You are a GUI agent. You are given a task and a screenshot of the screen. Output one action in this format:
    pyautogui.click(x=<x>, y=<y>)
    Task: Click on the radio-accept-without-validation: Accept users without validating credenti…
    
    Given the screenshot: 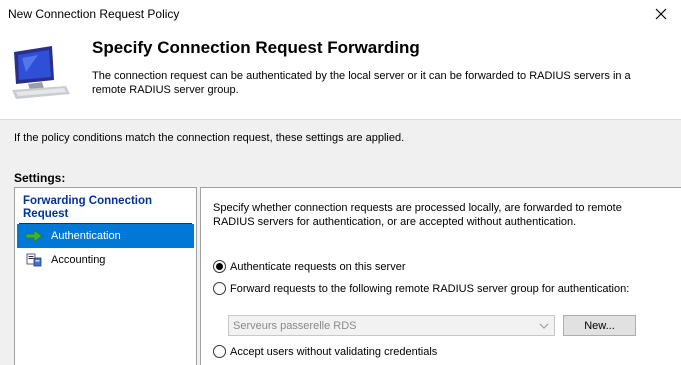 What is the action you would take?
    pyautogui.click(x=325, y=351)
    